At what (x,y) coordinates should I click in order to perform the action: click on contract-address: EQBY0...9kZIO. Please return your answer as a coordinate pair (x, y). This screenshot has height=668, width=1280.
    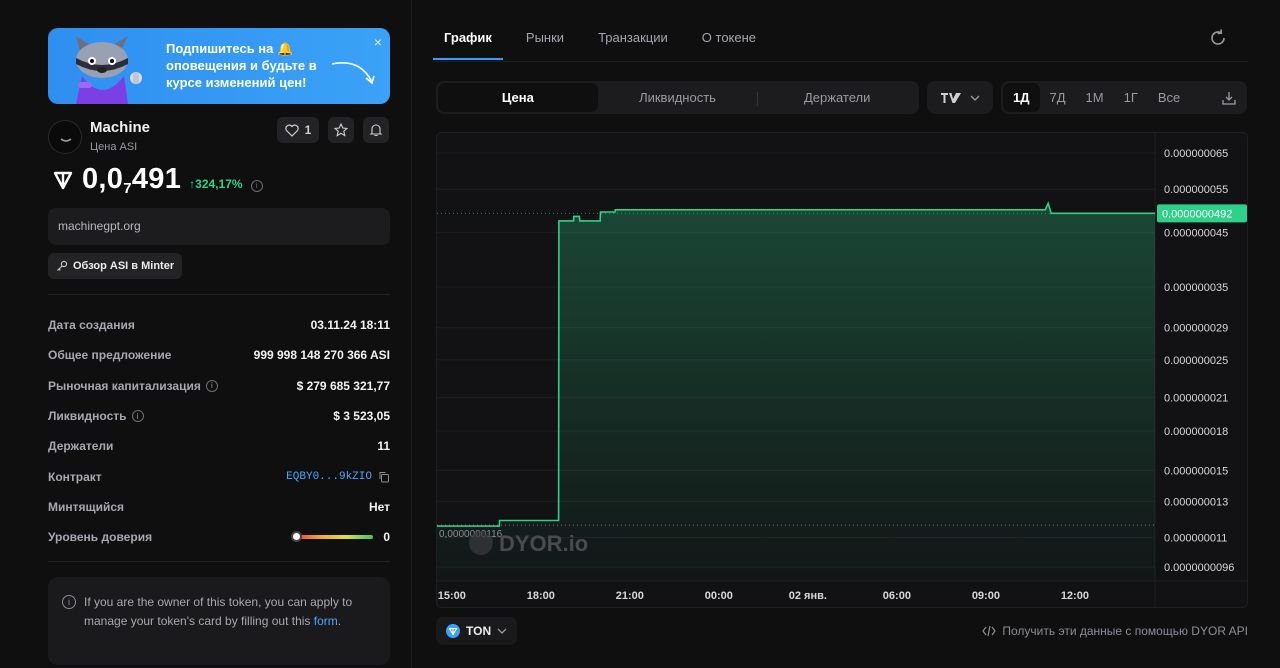
    Looking at the image, I should click on (338, 477).